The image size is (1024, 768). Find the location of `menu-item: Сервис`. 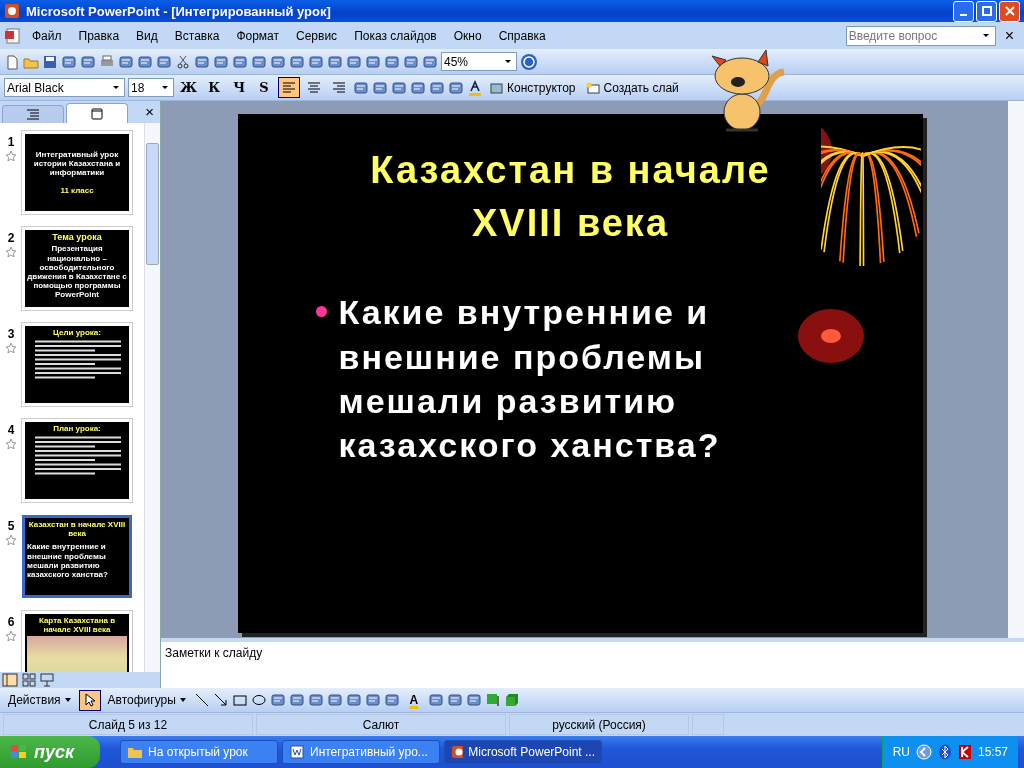

menu-item: Сервис is located at coordinates (317, 35).